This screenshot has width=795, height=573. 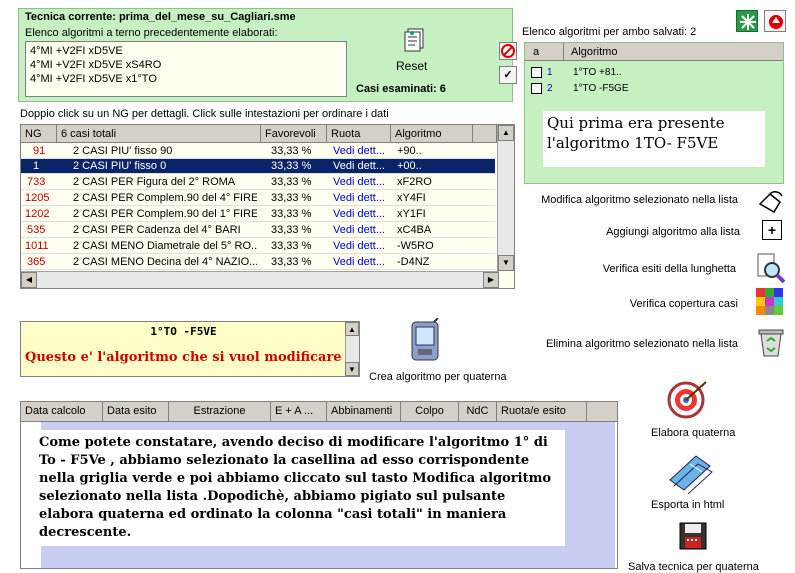 I want to click on ambo-icon, so click(x=747, y=21).